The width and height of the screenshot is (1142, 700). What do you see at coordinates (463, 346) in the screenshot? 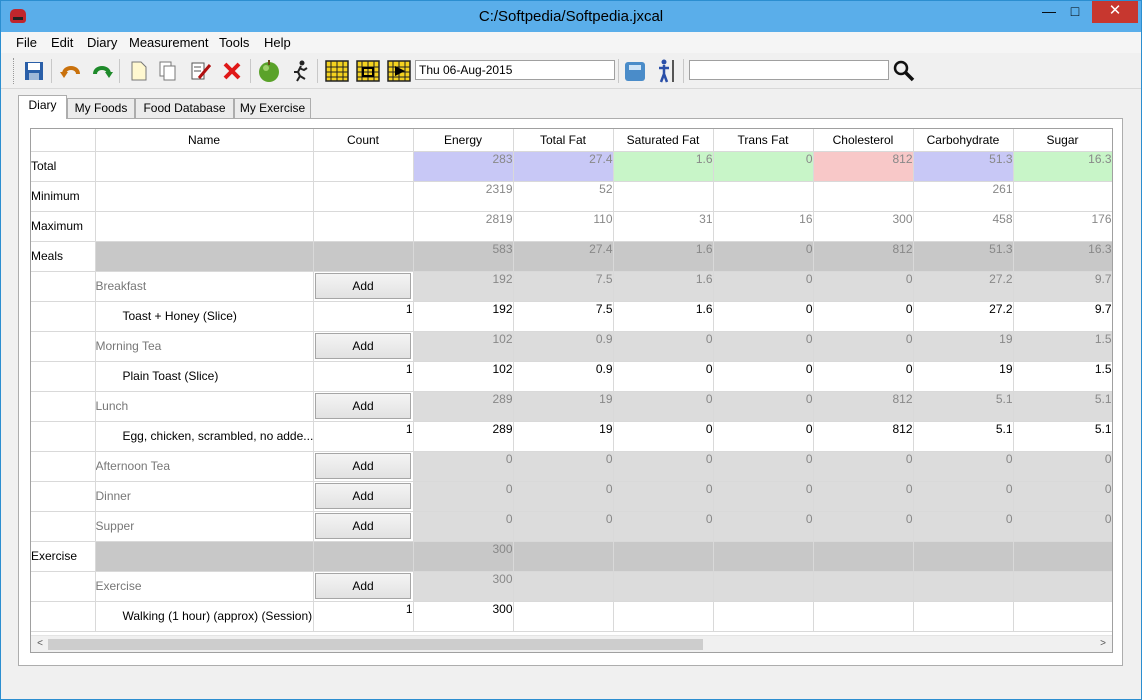
I see `value-cell: 102` at bounding box center [463, 346].